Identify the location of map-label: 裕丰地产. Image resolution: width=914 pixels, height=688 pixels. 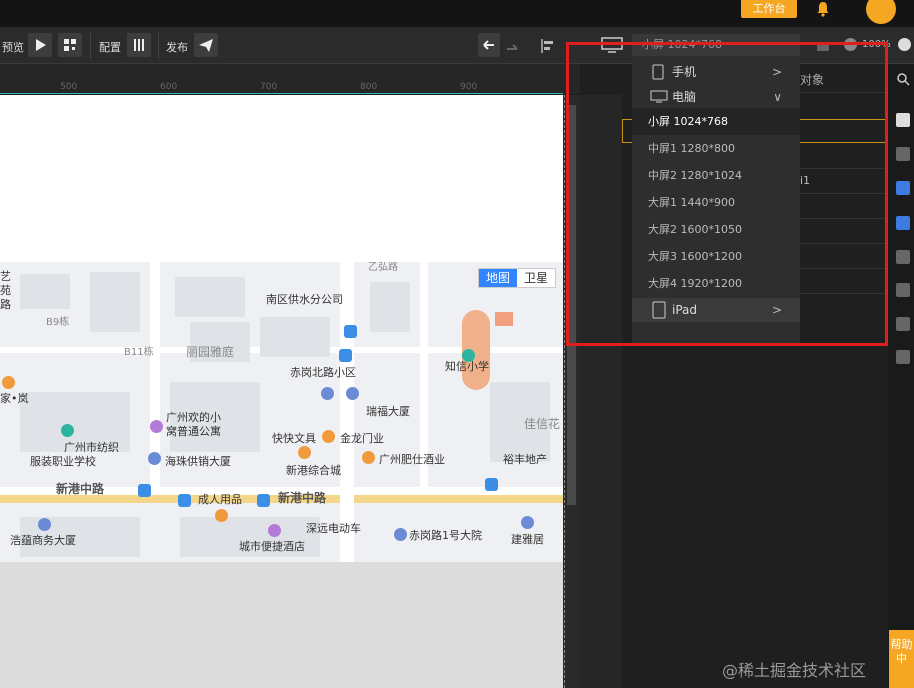
(525, 459).